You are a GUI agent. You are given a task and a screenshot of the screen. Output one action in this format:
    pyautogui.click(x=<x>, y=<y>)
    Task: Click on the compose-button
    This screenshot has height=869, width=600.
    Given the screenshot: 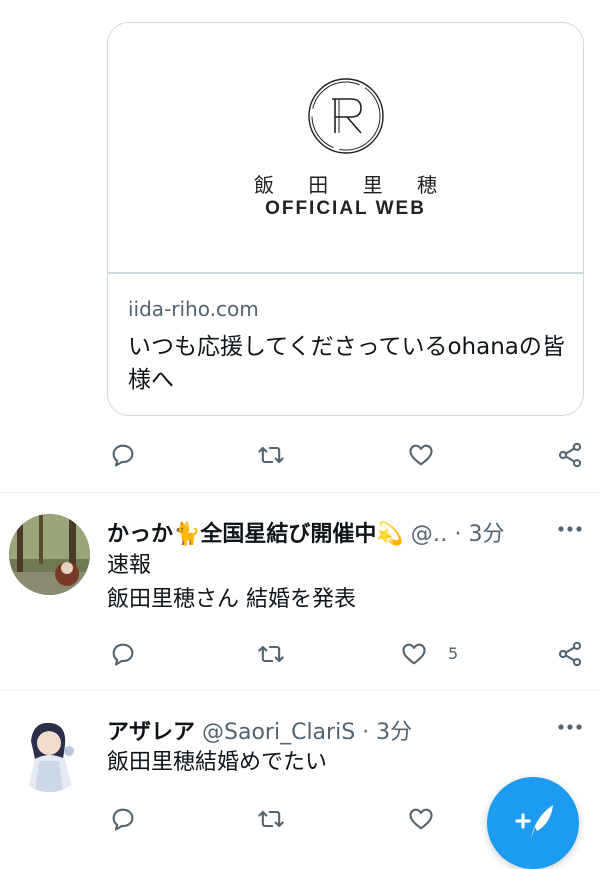 What is the action you would take?
    pyautogui.click(x=533, y=823)
    